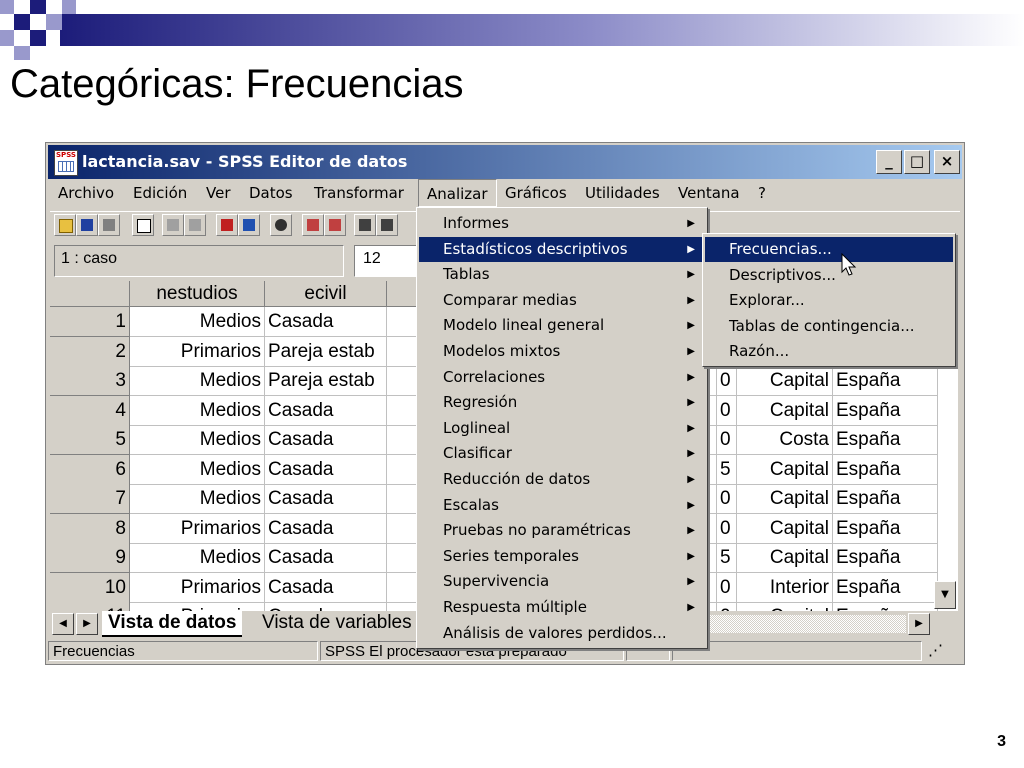  Describe the element at coordinates (942, 651) in the screenshot. I see `resize-grip-icon: ⋰` at that location.